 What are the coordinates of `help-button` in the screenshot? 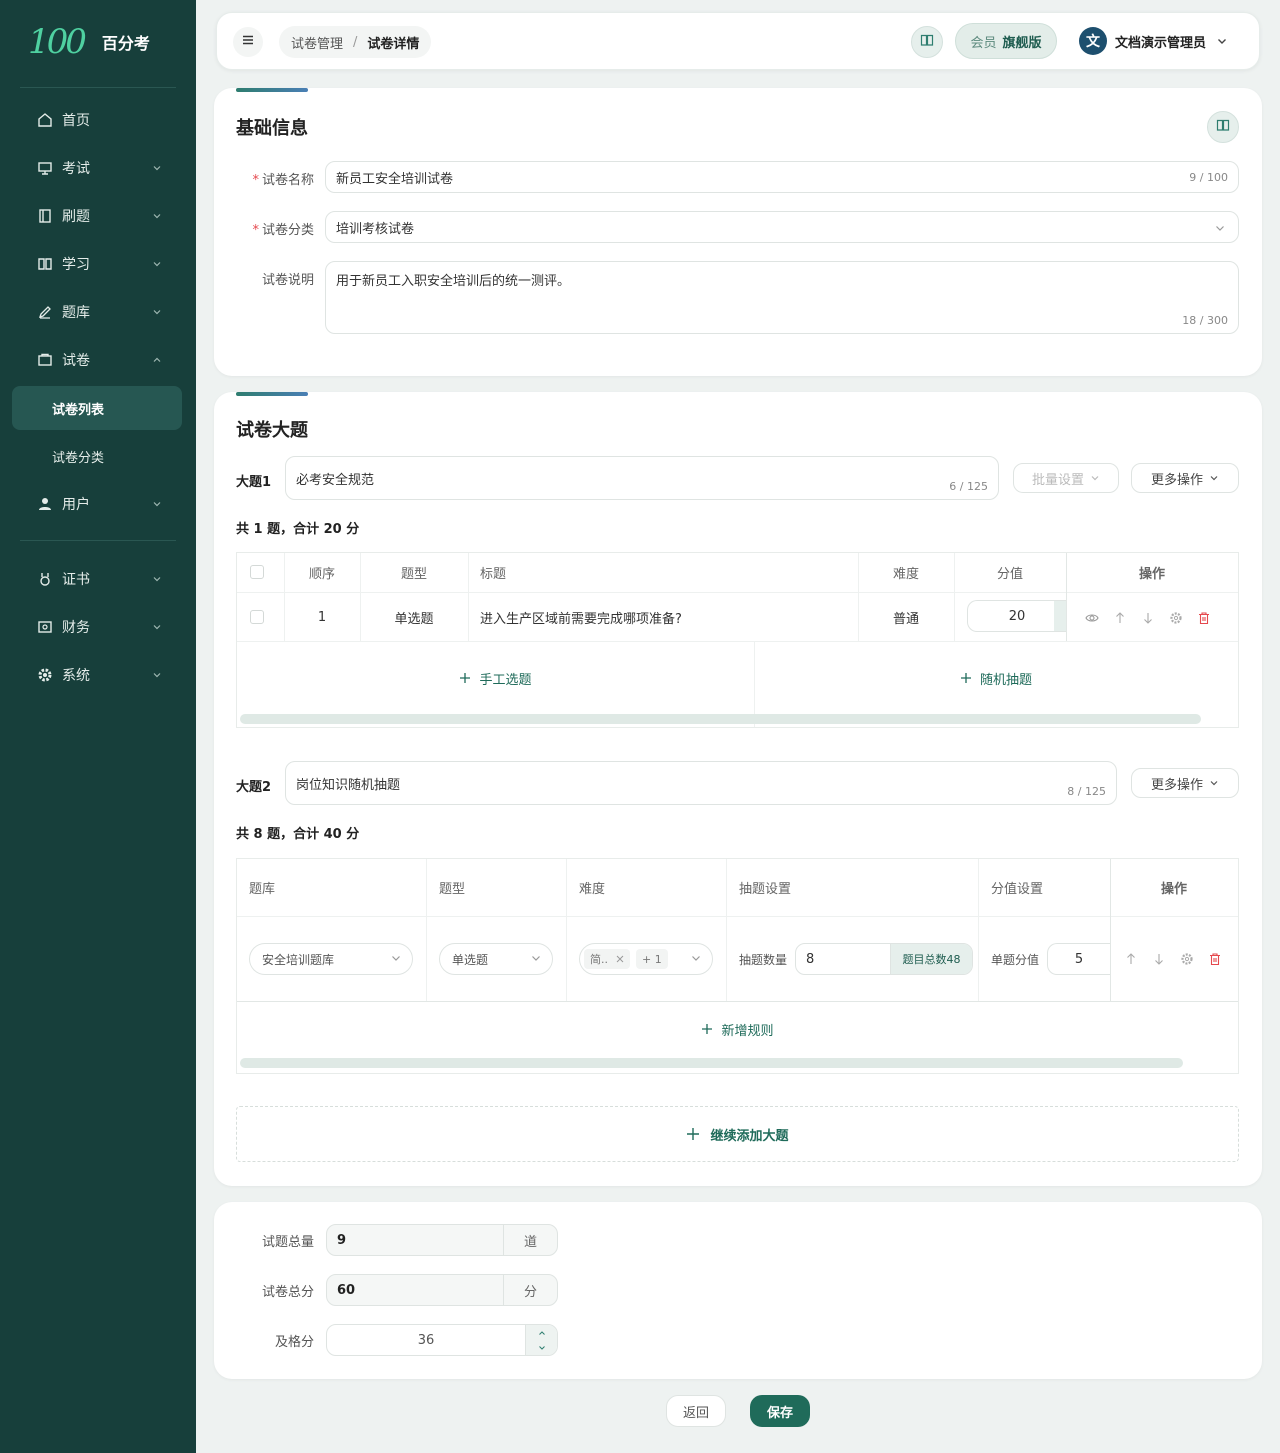 It's located at (1223, 127).